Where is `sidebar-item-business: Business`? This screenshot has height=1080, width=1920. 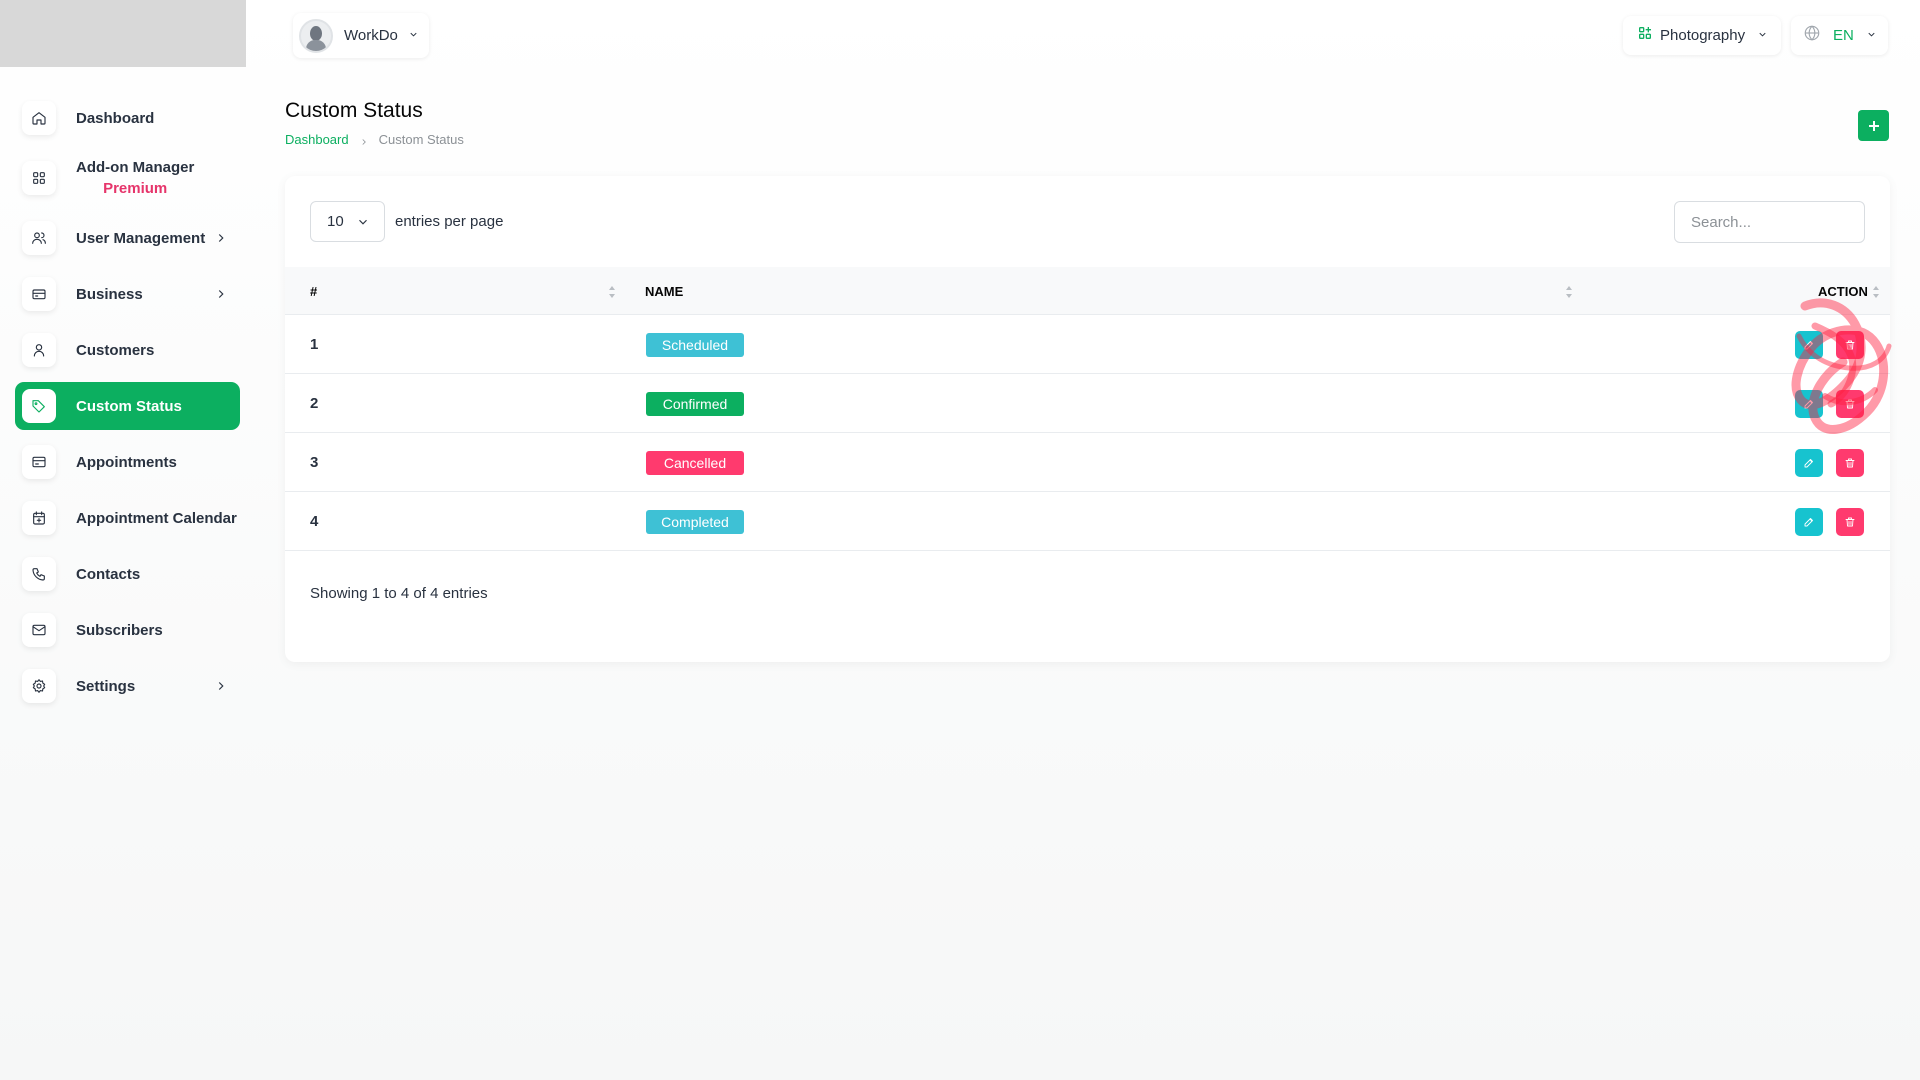 sidebar-item-business: Business is located at coordinates (127, 294).